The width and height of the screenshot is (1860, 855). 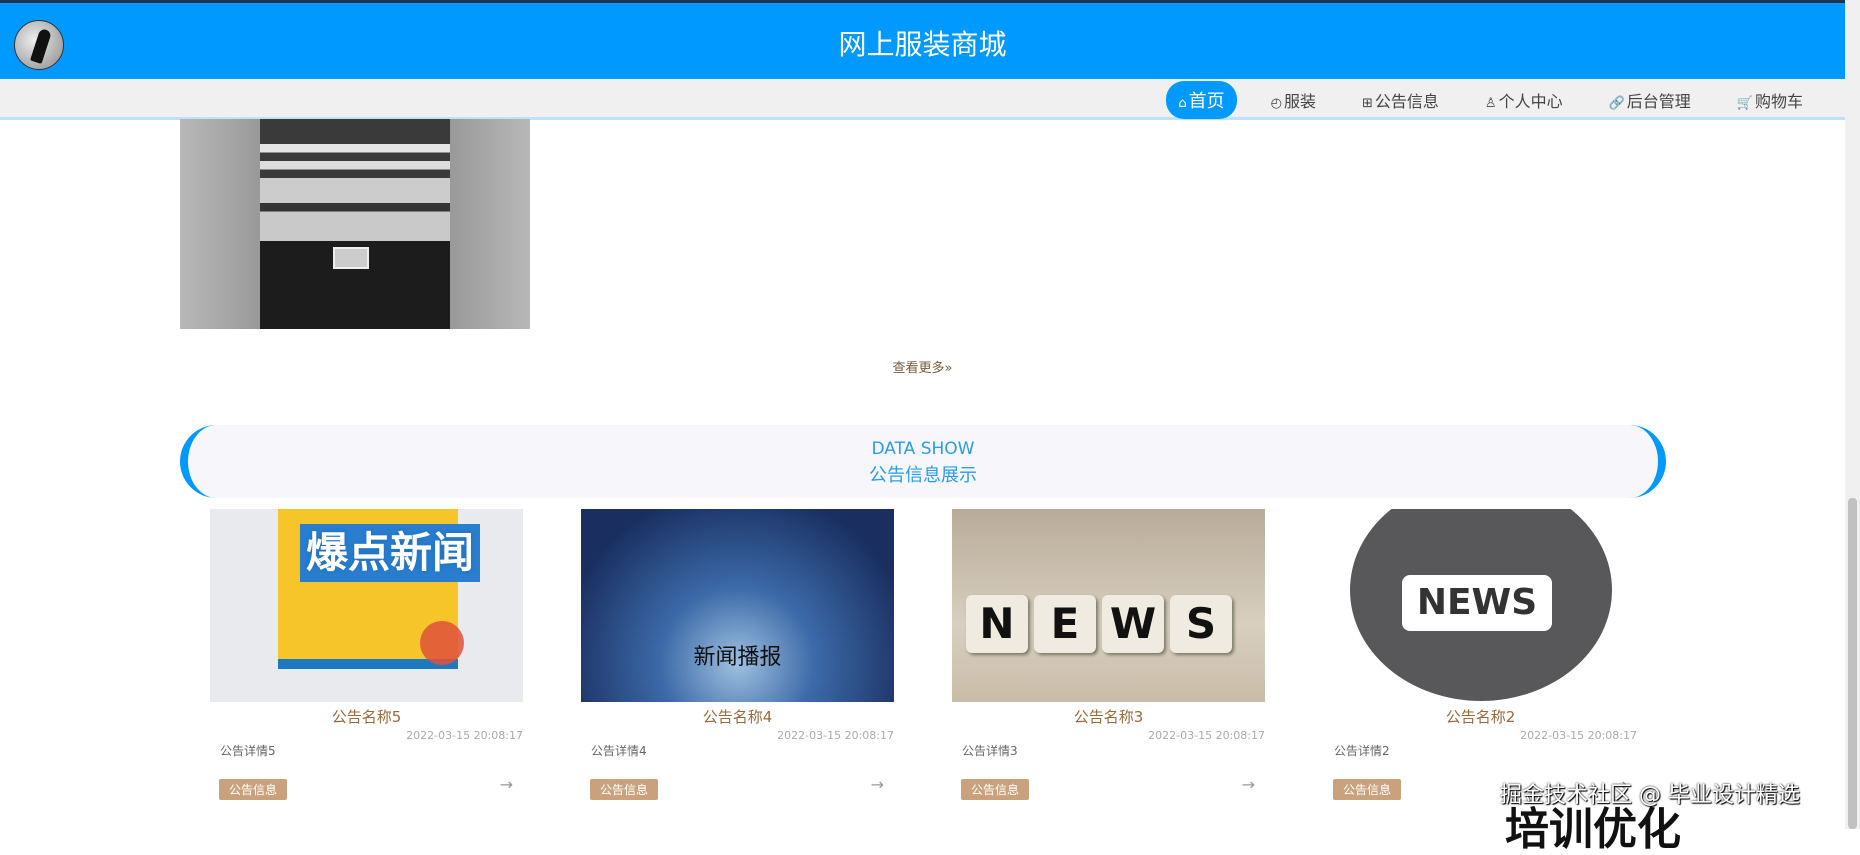 I want to click on notice-title: 公告名称3, so click(x=1108, y=716).